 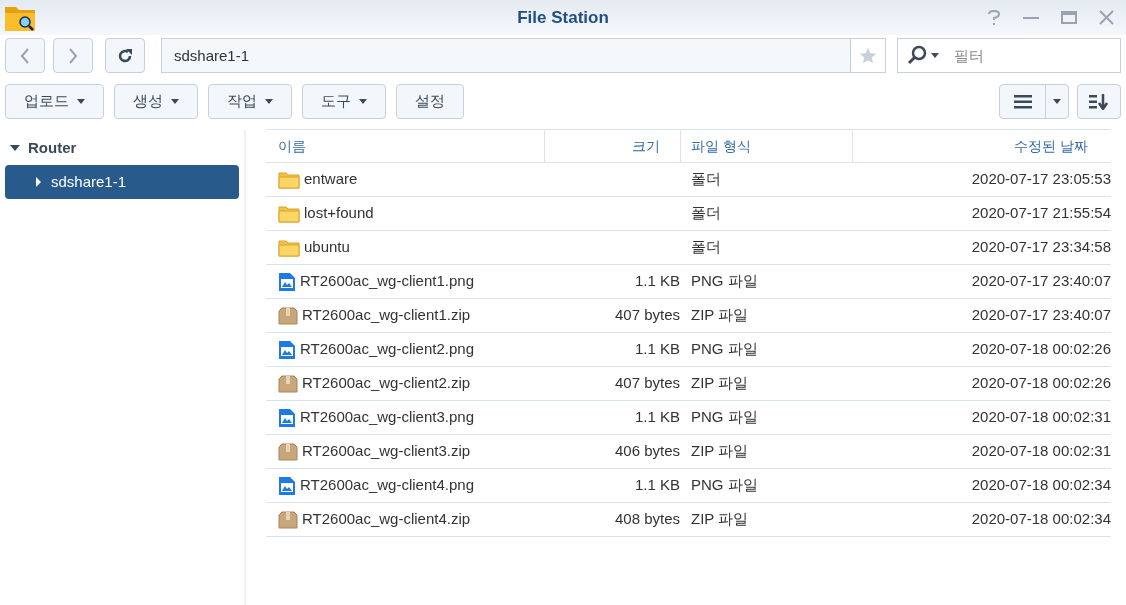 I want to click on list-view-icon, so click(x=1022, y=101).